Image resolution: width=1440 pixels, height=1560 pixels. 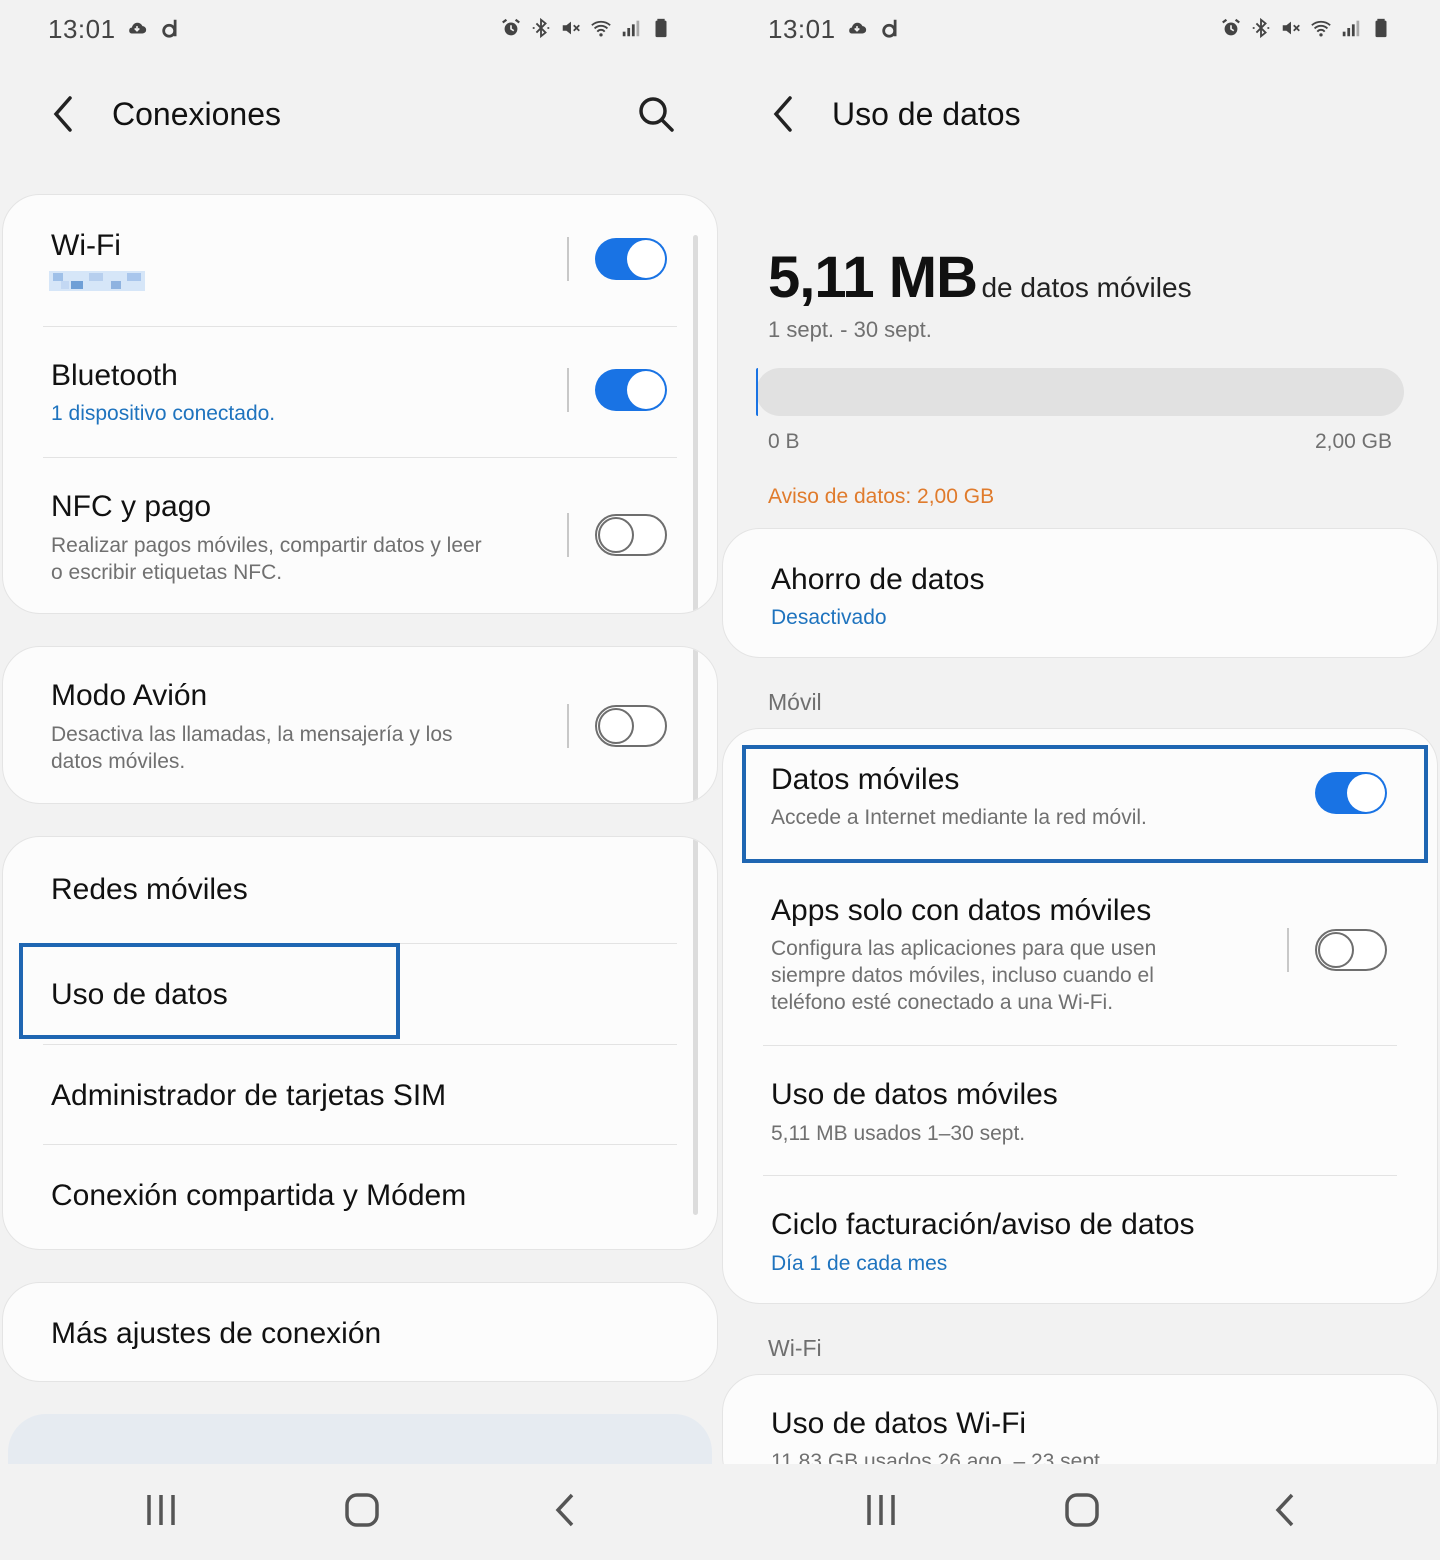 I want to click on bluetooth-label: Bluetooth, so click(x=114, y=375).